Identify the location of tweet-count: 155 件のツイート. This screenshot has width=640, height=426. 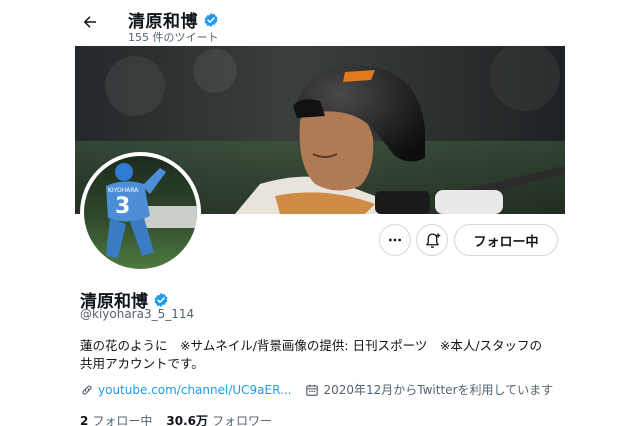
(173, 37).